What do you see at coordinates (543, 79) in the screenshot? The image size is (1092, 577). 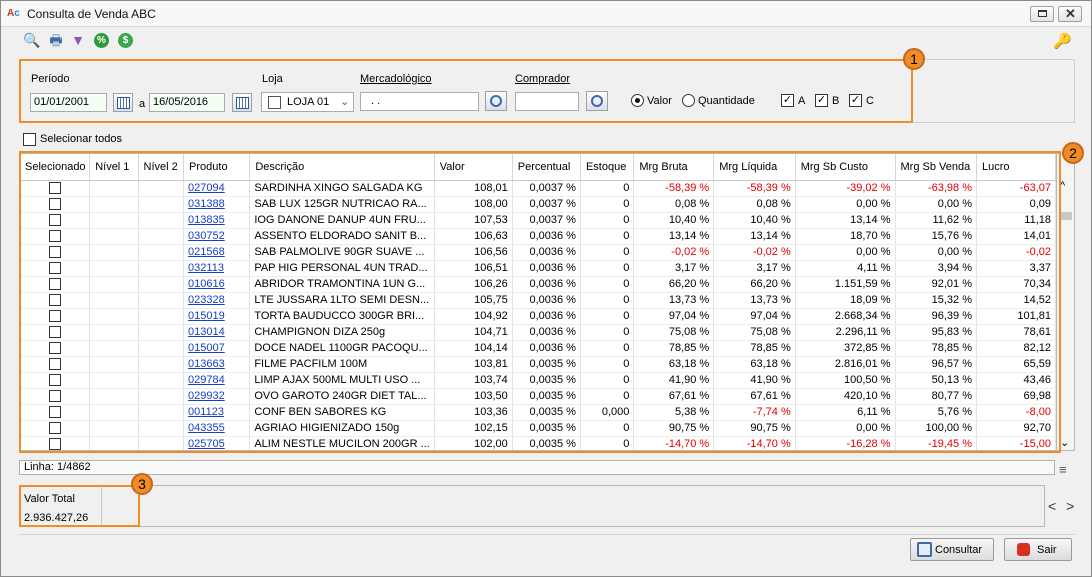 I see `comprador-label: Comprador` at bounding box center [543, 79].